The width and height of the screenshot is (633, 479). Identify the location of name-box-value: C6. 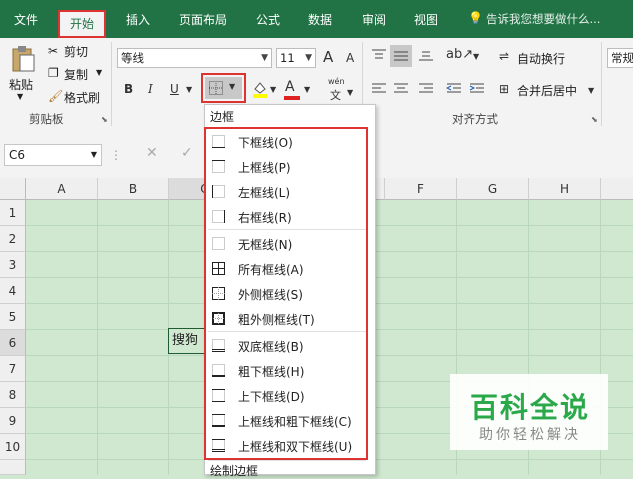
(17, 155).